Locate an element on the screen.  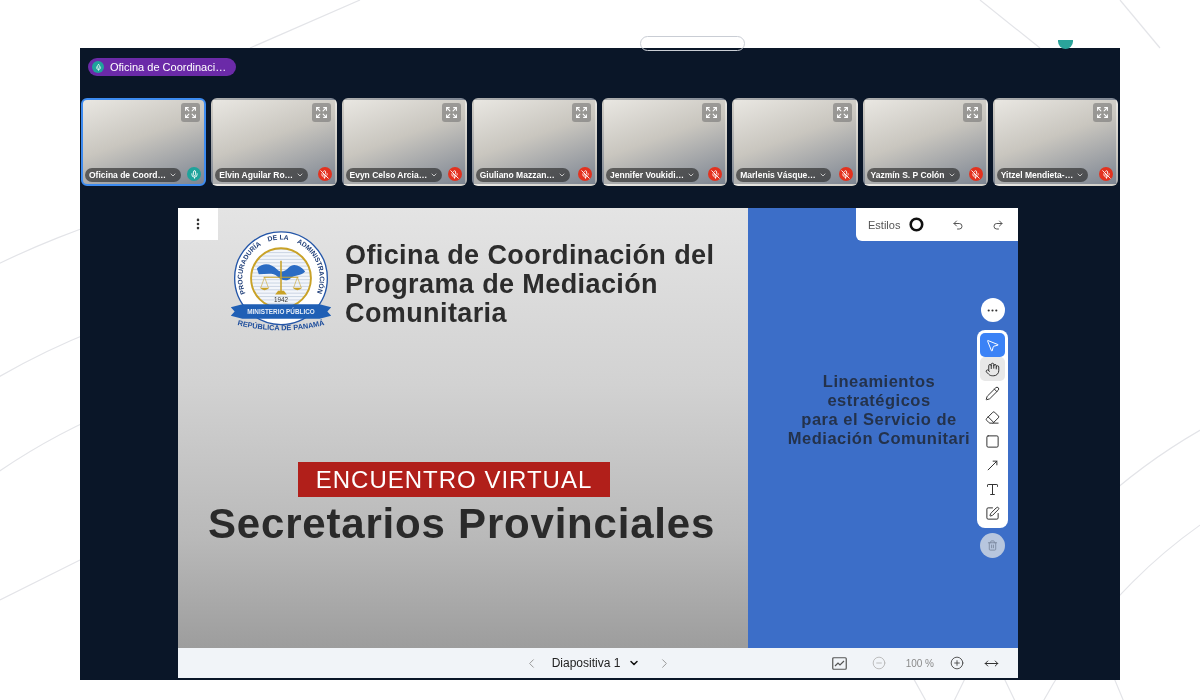
arrow-icon is located at coordinates (992, 465).